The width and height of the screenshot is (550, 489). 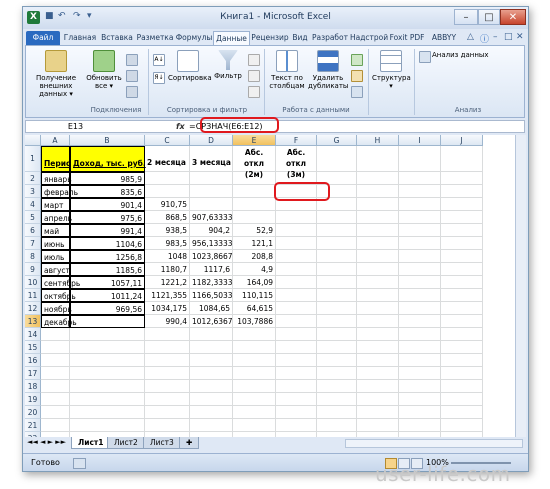 What do you see at coordinates (254, 76) in the screenshot?
I see `reapply-filter-icon` at bounding box center [254, 76].